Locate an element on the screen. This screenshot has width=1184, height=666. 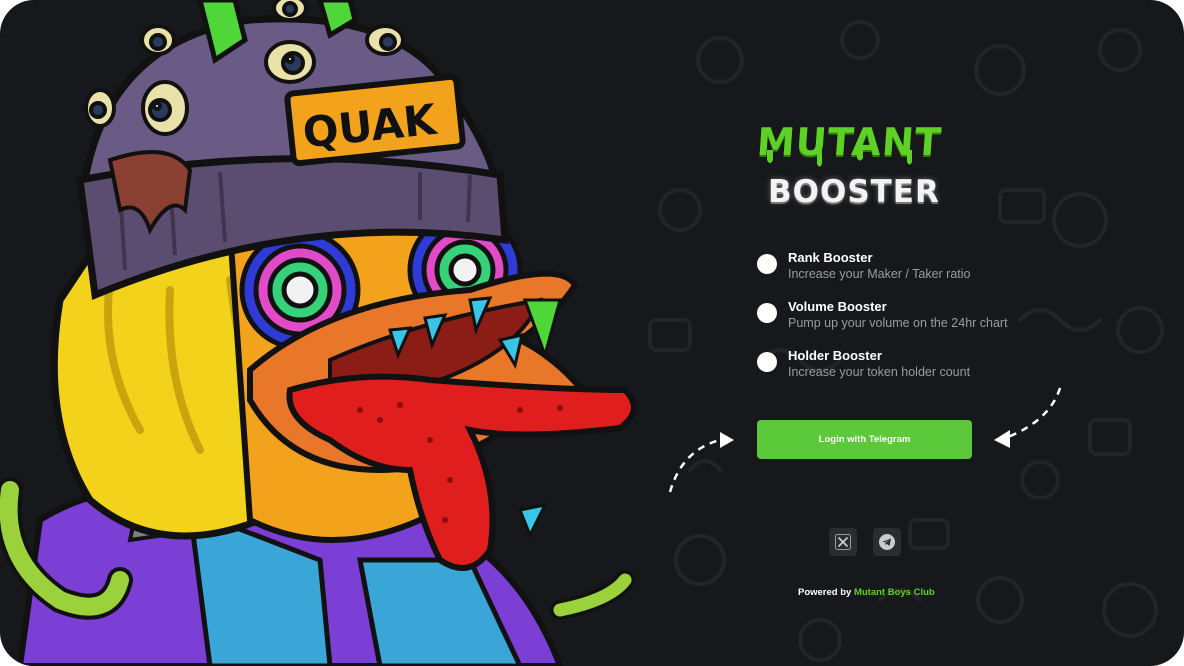
feature-title: Holder Booster is located at coordinates (835, 355).